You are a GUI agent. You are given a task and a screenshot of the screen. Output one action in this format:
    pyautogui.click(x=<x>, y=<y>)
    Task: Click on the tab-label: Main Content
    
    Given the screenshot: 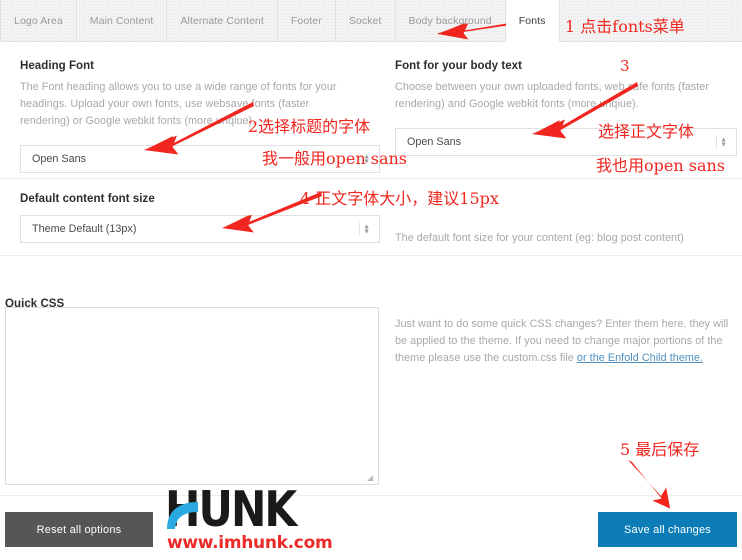 What is the action you would take?
    pyautogui.click(x=121, y=20)
    